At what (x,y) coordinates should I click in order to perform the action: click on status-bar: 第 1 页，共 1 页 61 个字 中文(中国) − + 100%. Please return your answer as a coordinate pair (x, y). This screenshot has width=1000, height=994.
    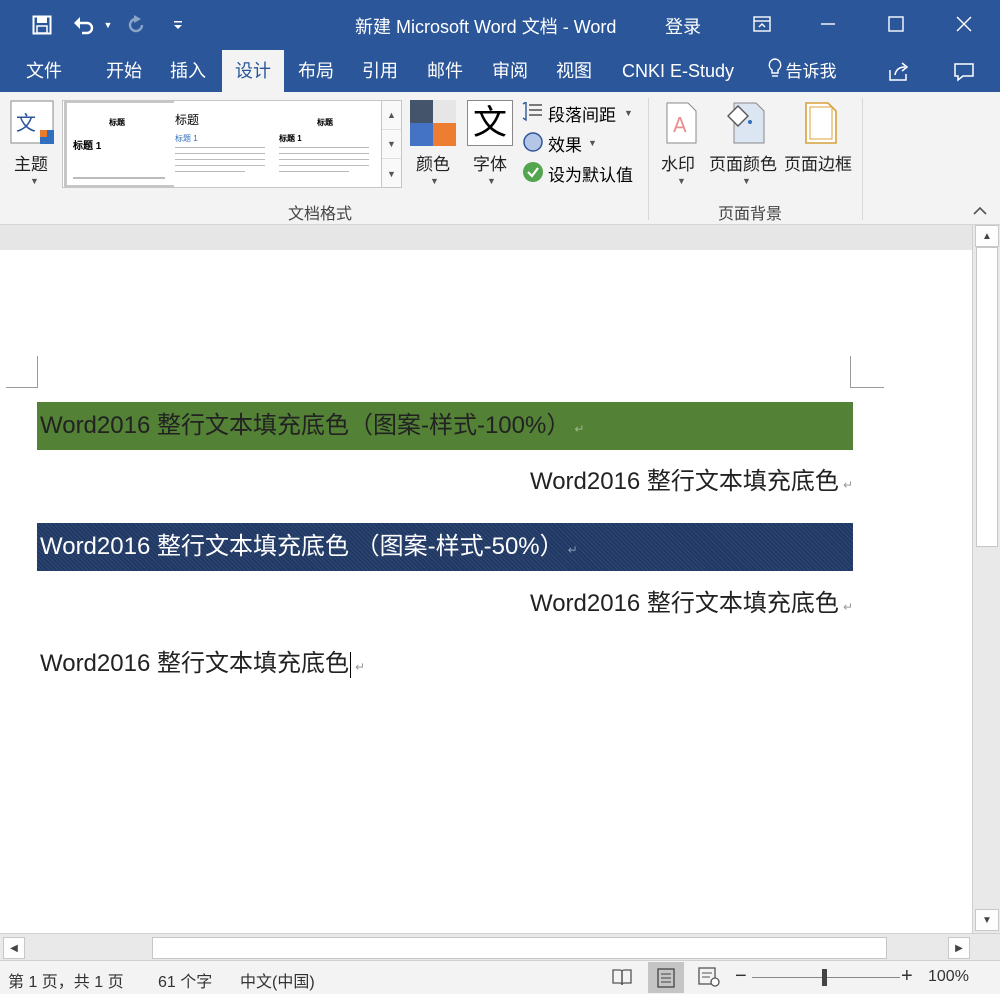
    Looking at the image, I should click on (500, 977).